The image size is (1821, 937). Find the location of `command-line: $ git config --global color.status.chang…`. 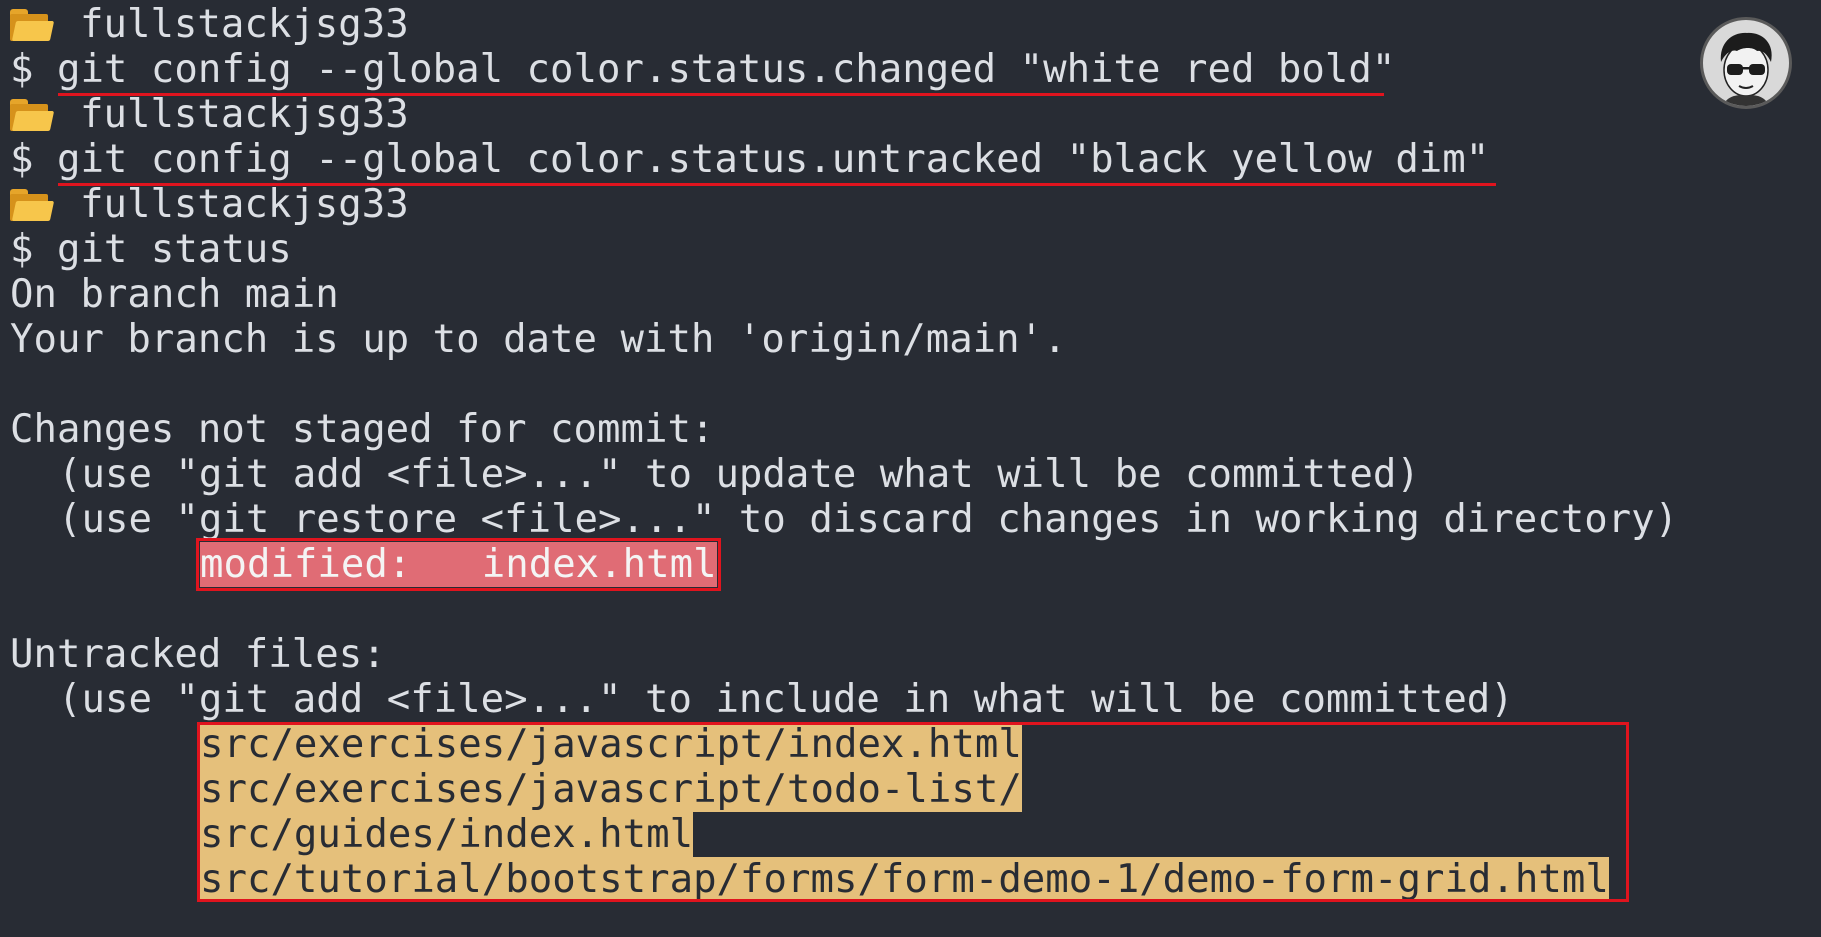

command-line: $ git config --global color.status.chang… is located at coordinates (910, 69).